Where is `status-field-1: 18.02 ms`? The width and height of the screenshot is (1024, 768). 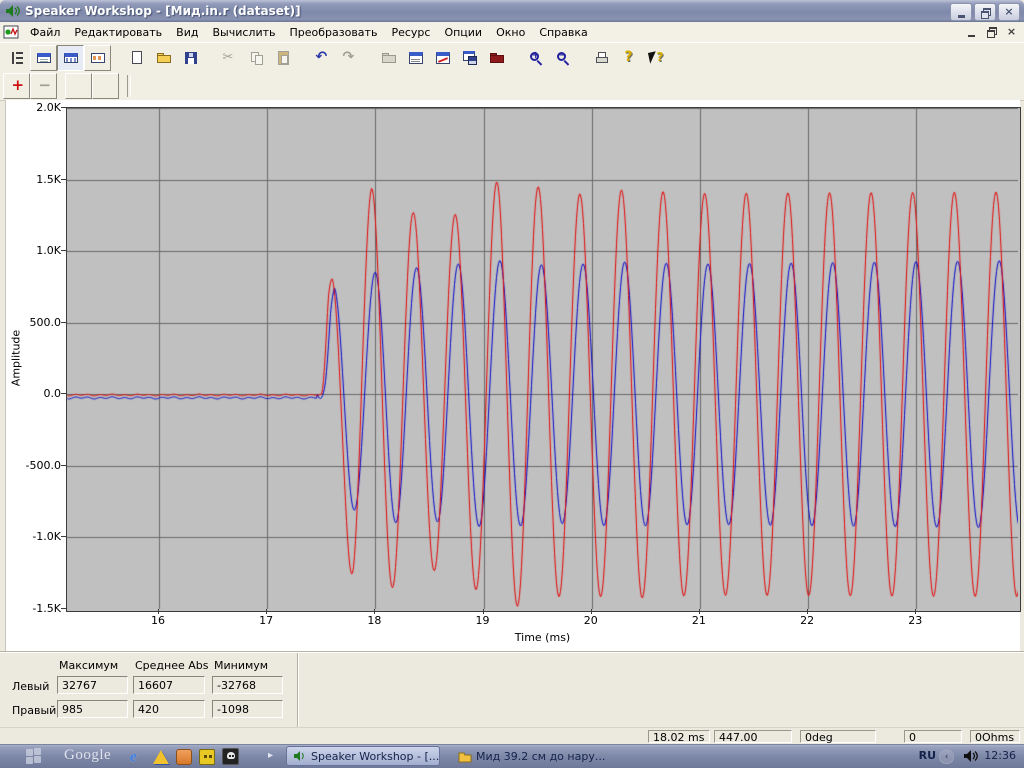
status-field-1: 18.02 ms is located at coordinates (679, 737).